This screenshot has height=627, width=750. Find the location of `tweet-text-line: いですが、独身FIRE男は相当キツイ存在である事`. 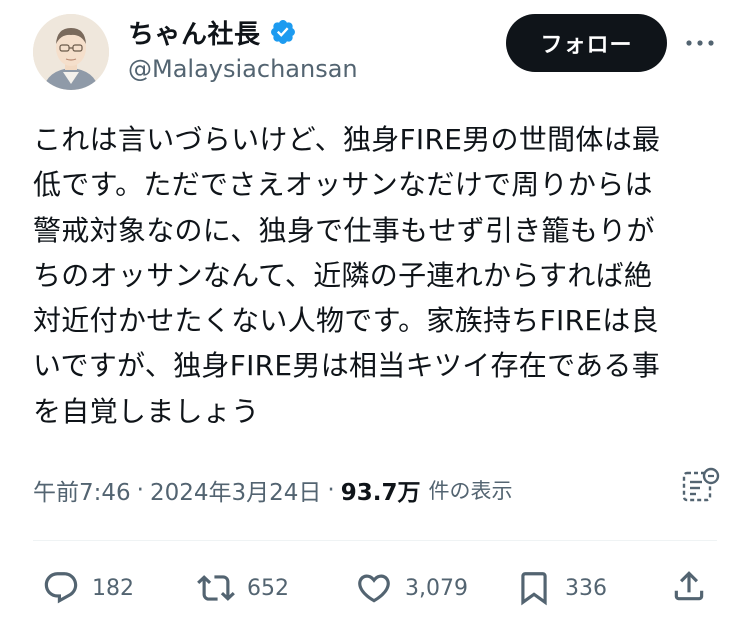

tweet-text-line: いですが、独身FIRE男は相当キツイ存在である事 is located at coordinates (347, 366).